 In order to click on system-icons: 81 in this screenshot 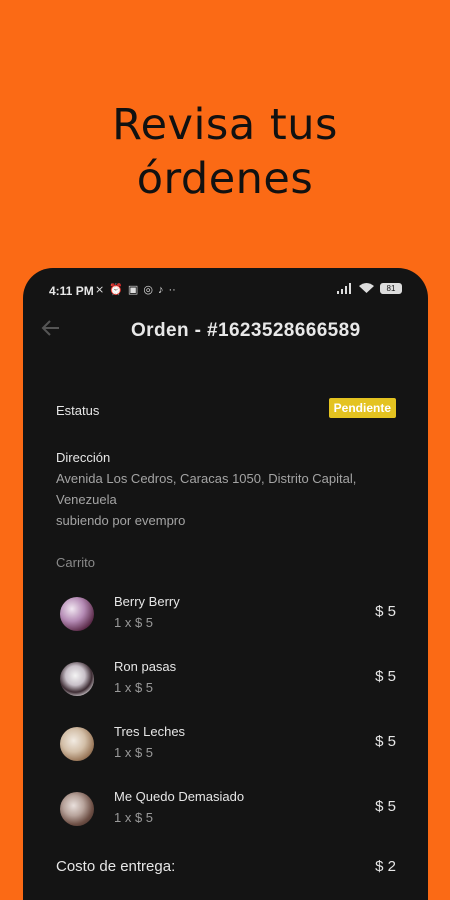, I will do `click(369, 288)`.